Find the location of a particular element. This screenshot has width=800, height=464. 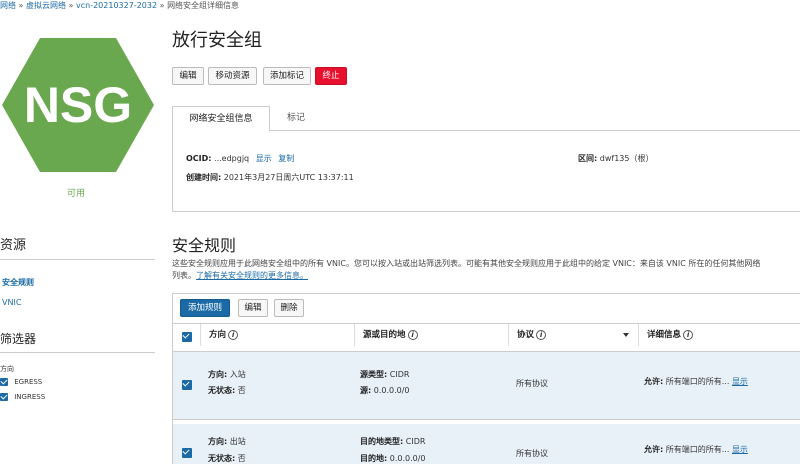

column-header-direction: 方向 i is located at coordinates (277, 335).